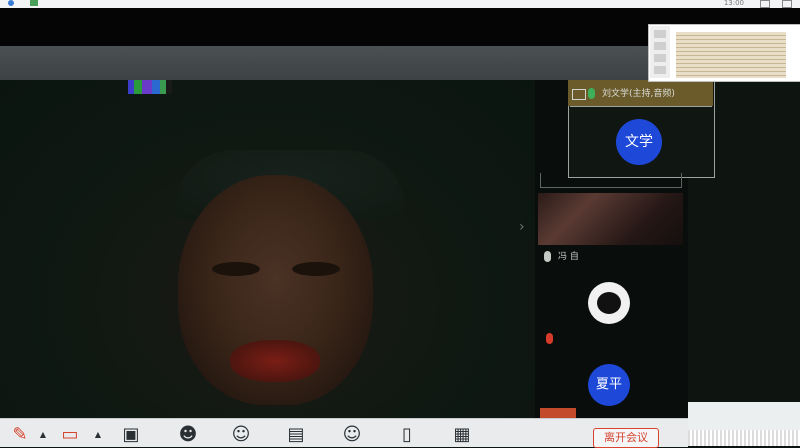  Describe the element at coordinates (609, 303) in the screenshot. I see `avatar-image` at that location.